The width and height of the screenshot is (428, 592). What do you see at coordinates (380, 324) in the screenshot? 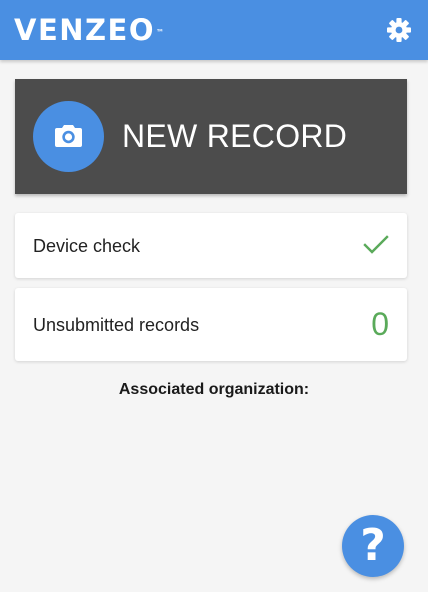
I see `unsubmitted-records-count: 0` at bounding box center [380, 324].